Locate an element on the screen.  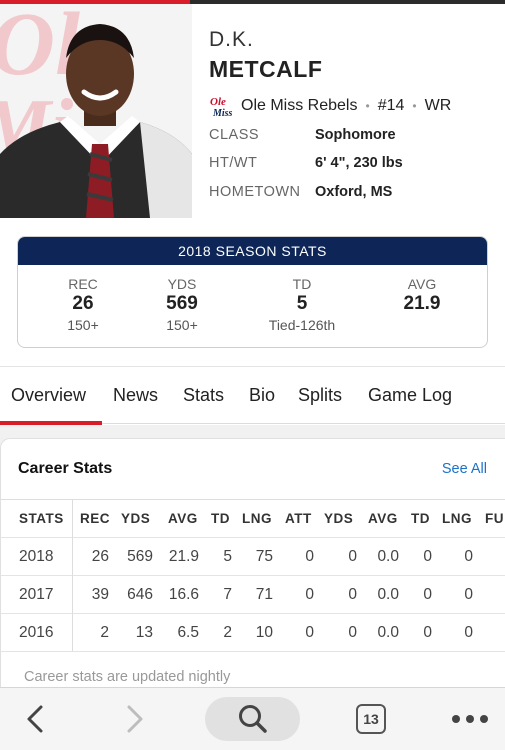
stat-label: TD is located at coordinates (302, 284).